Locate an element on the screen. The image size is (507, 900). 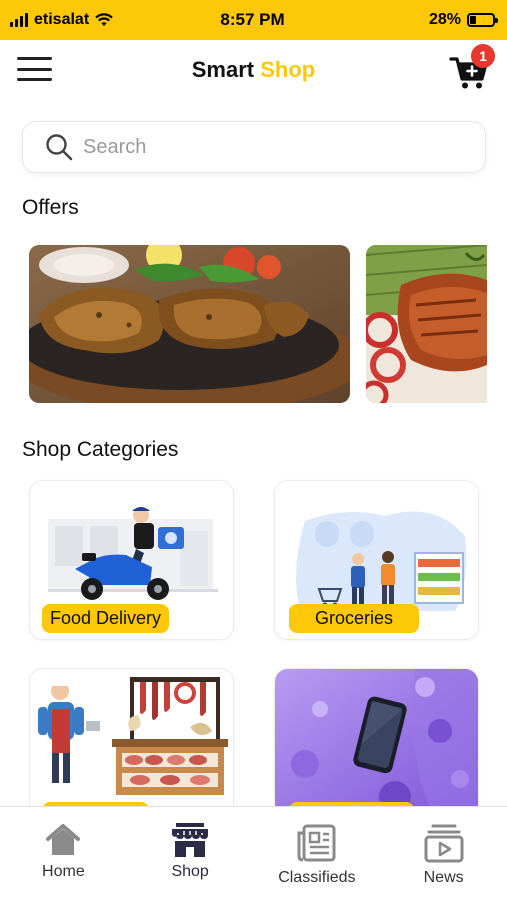
nav-item-home: Home is located at coordinates (63, 853).